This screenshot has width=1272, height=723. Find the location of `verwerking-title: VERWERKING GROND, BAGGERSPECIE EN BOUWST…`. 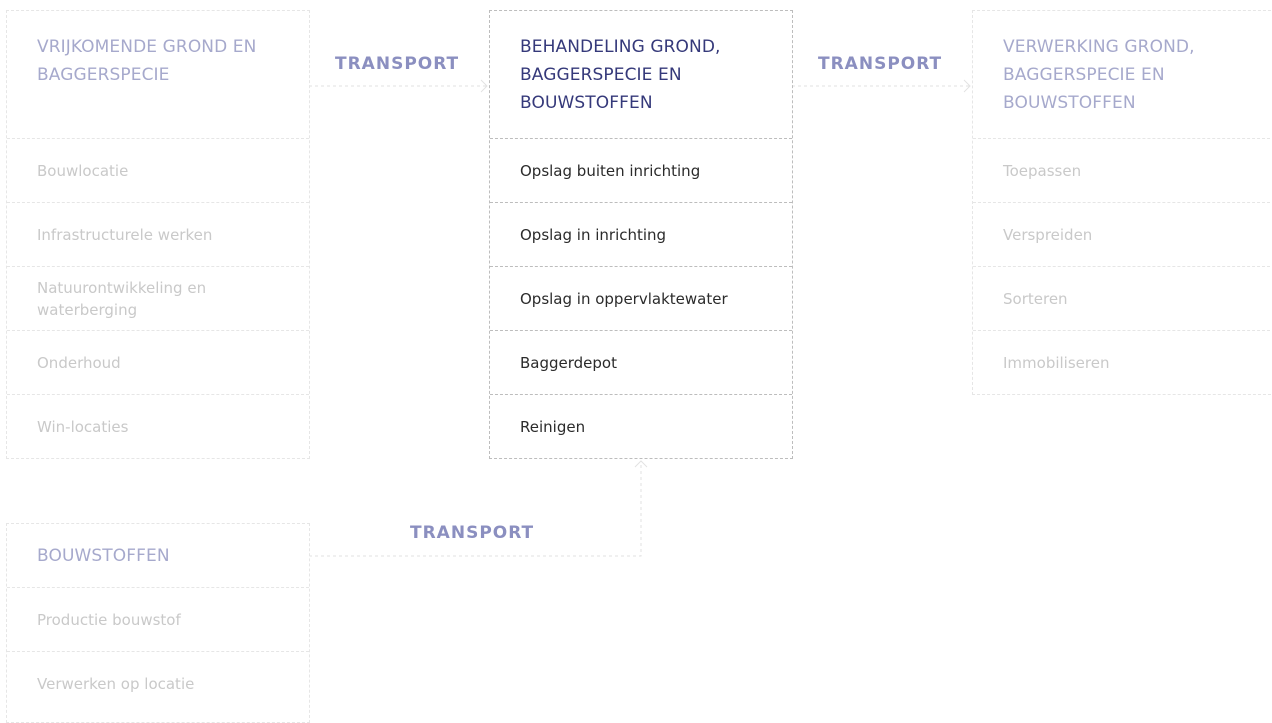

verwerking-title: VERWERKING GROND, BAGGERSPECIE EN BOUWST… is located at coordinates (1122, 75).